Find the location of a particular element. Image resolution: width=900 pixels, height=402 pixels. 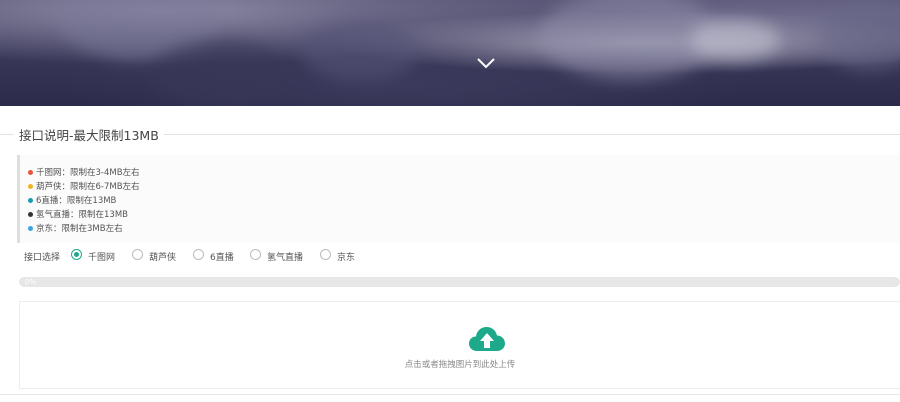

note-text: 氢气直播：限制在13MB is located at coordinates (82, 215).